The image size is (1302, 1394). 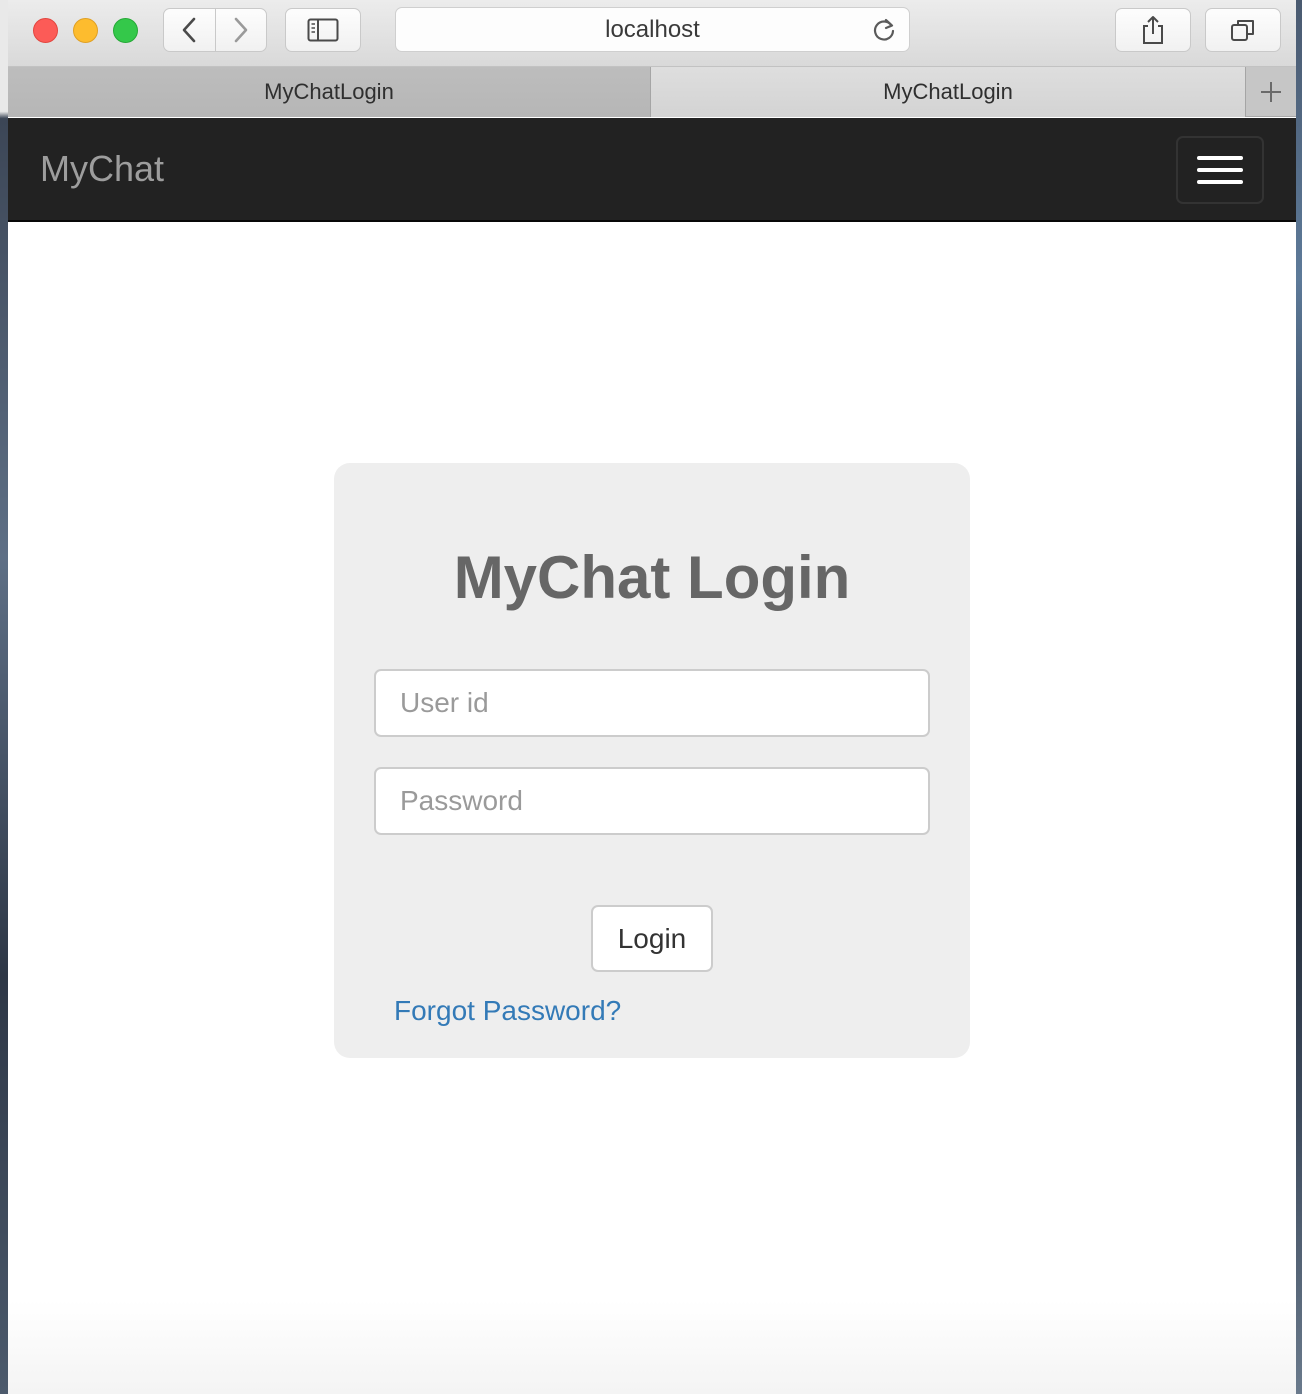 I want to click on address-bar: localhost, so click(x=652, y=29).